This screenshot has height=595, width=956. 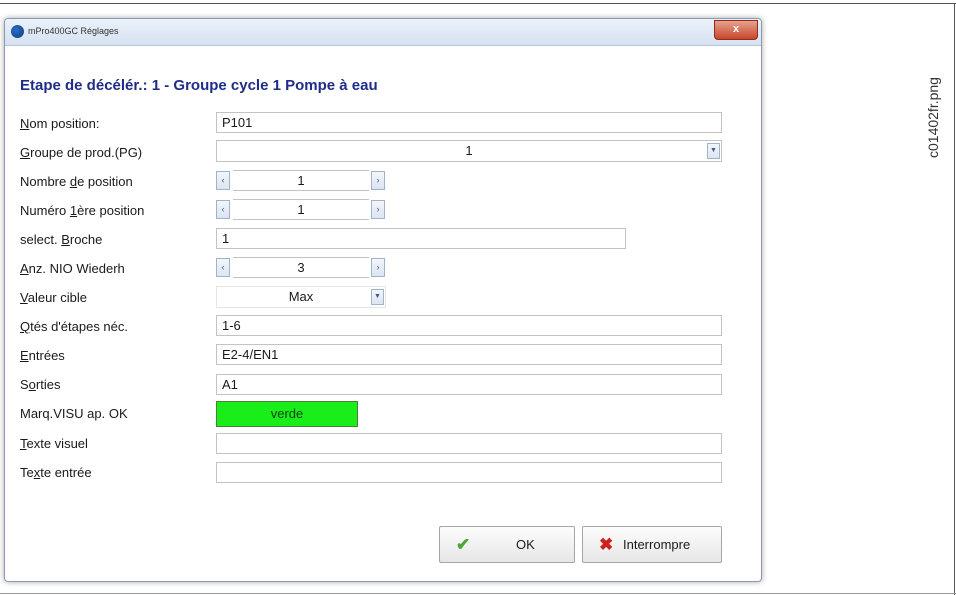 I want to click on label-numero-premiere-position: Numéro 1ère position, so click(x=82, y=210).